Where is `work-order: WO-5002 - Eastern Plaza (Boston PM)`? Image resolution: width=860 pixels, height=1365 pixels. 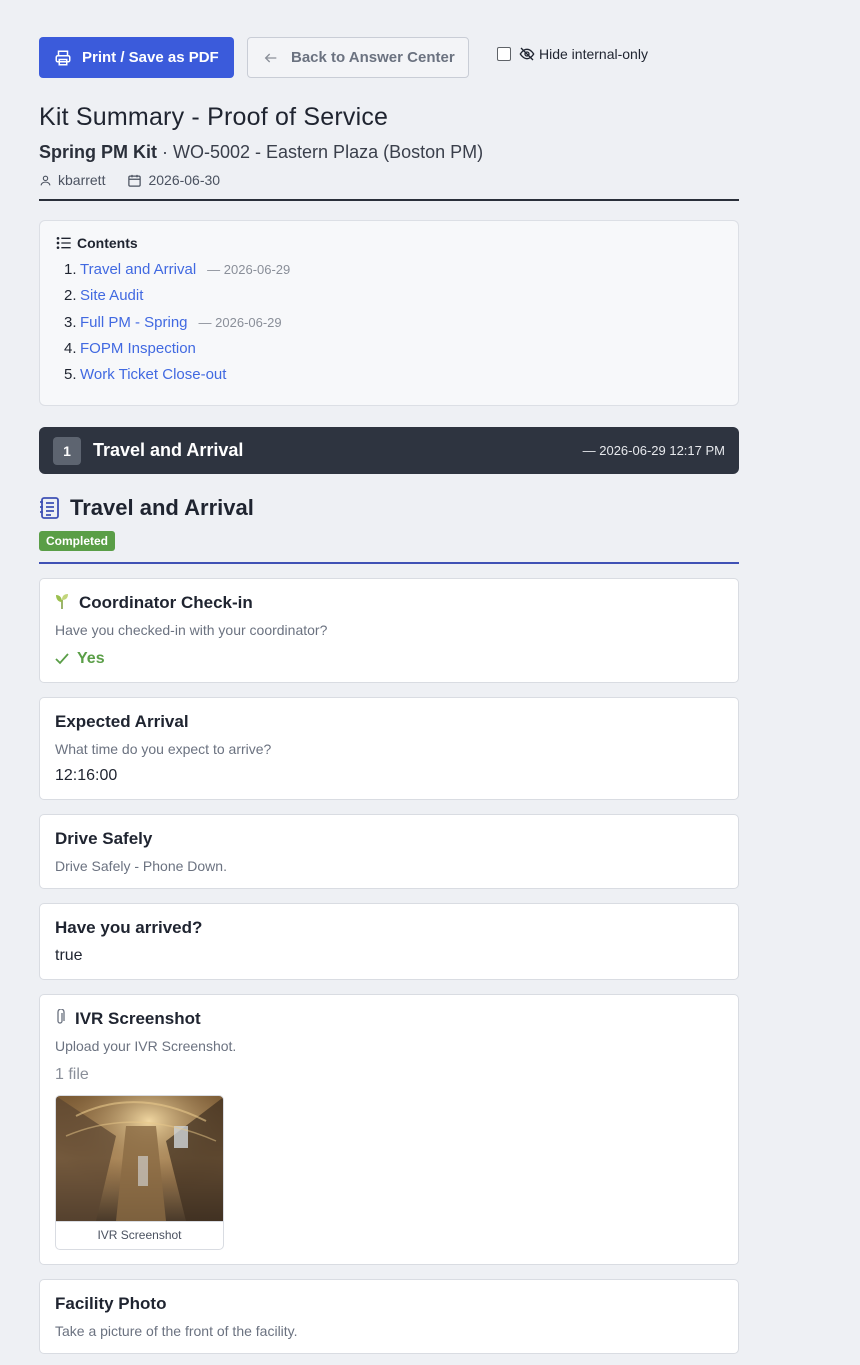
work-order: WO-5002 - Eastern Plaza (Boston PM) is located at coordinates (328, 152).